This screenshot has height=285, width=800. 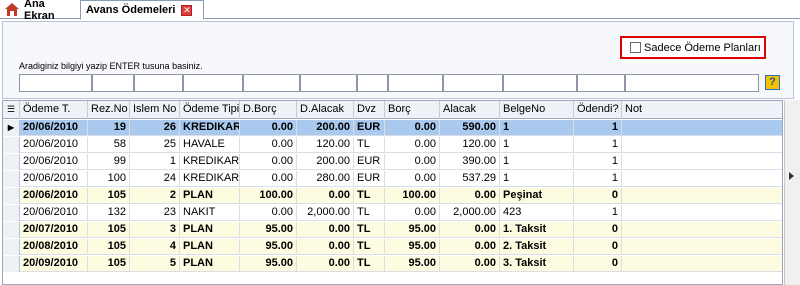 I want to click on cell-islem-no: 3, so click(x=155, y=230).